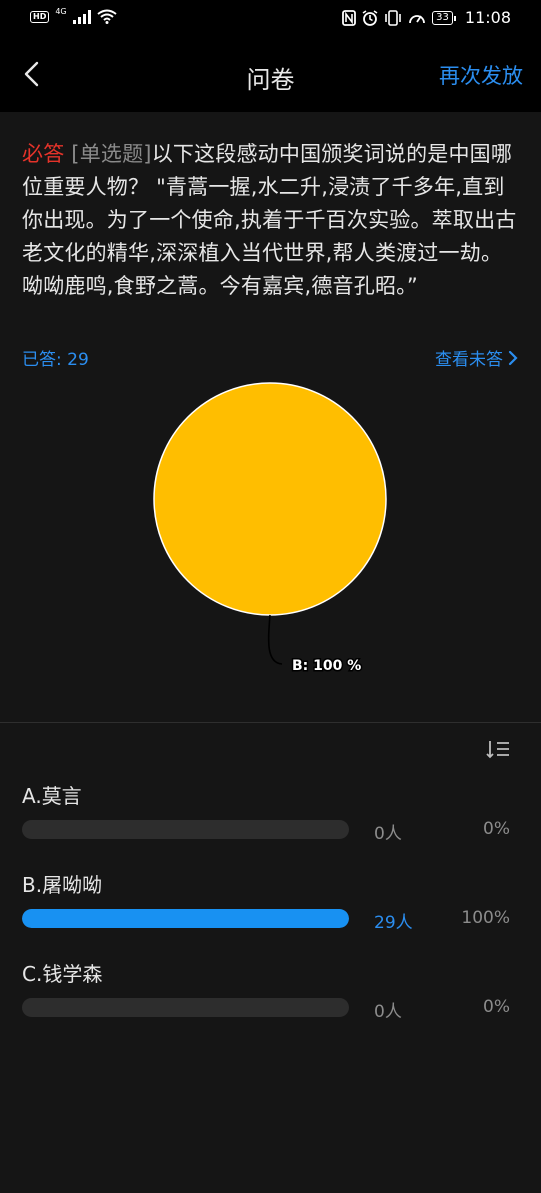  I want to click on pie-slice-label: B: 100 %, so click(326, 666).